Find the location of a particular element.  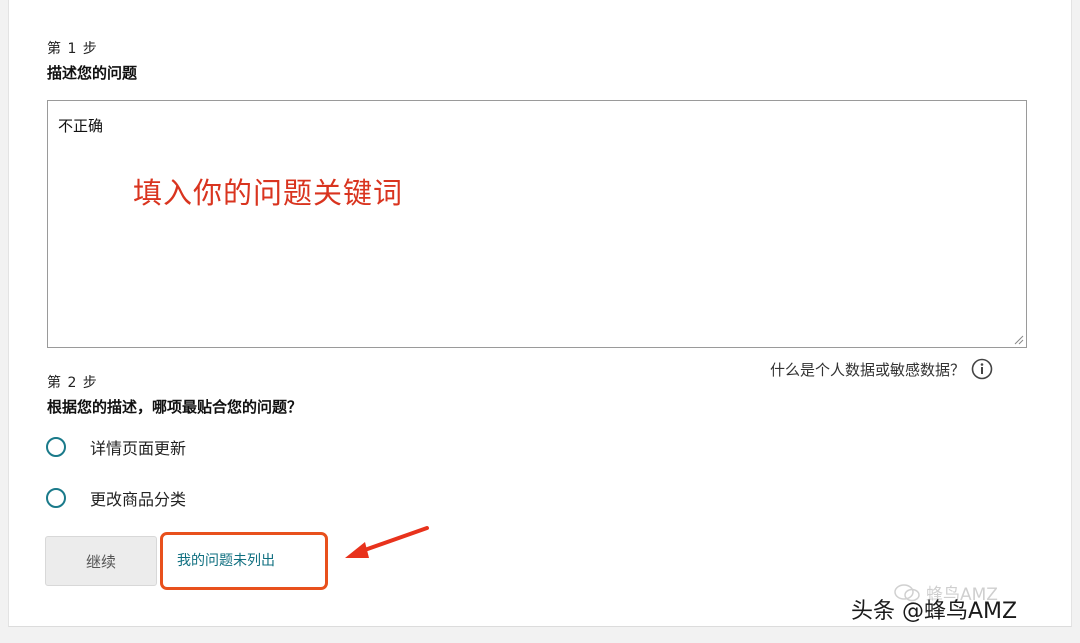

option-change-category: 更改商品分类 is located at coordinates (116, 498).